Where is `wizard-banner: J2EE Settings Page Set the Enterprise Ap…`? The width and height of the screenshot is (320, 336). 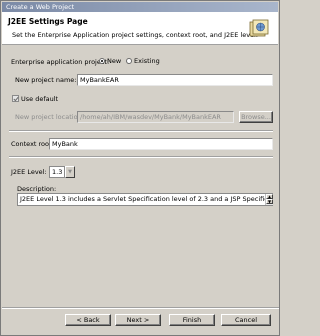 wizard-banner: J2EE Settings Page Set the Enterprise Ap… is located at coordinates (140, 28).